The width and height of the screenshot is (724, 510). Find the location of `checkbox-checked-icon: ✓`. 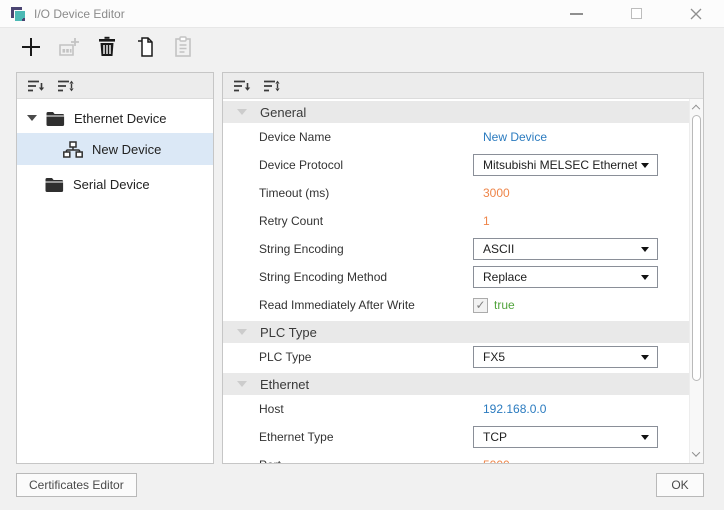

checkbox-checked-icon: ✓ is located at coordinates (480, 305).